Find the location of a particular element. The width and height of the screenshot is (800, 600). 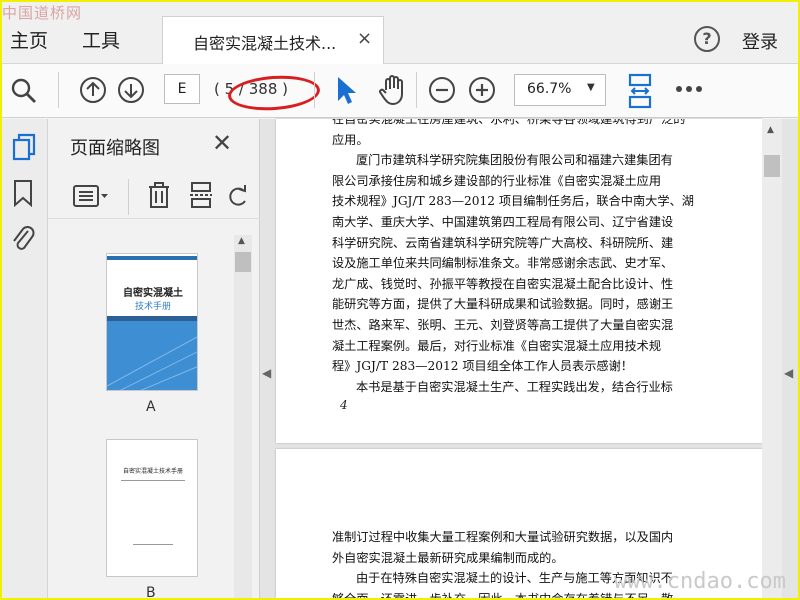

page-down-icon is located at coordinates (131, 90).